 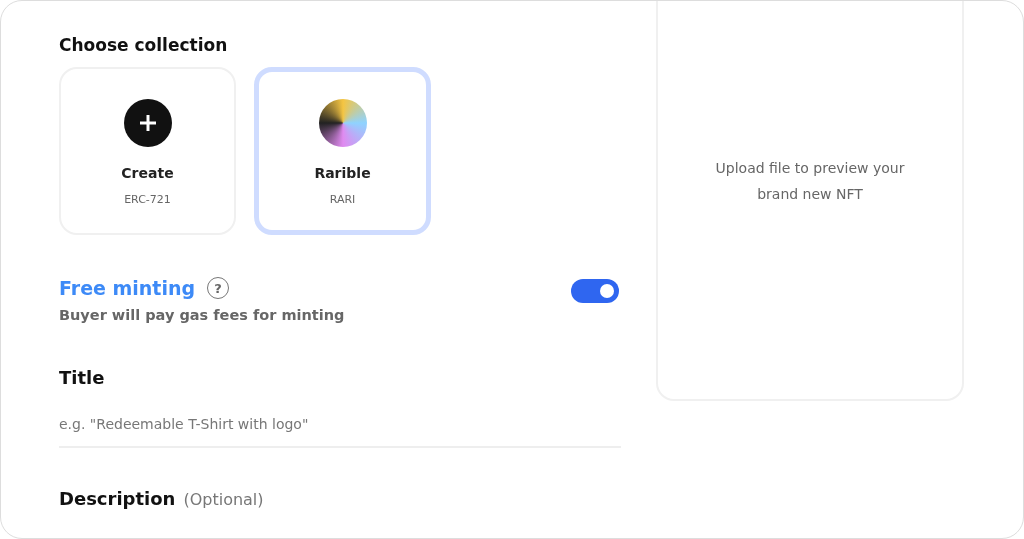 What do you see at coordinates (147, 151) in the screenshot?
I see `collection-card: Create ERC-721` at bounding box center [147, 151].